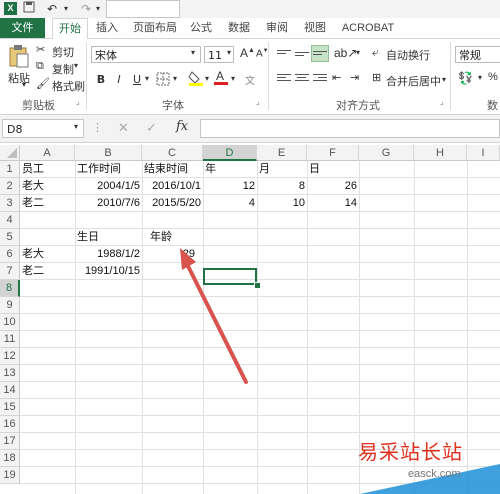  I want to click on column-header-b: B, so click(108, 153).